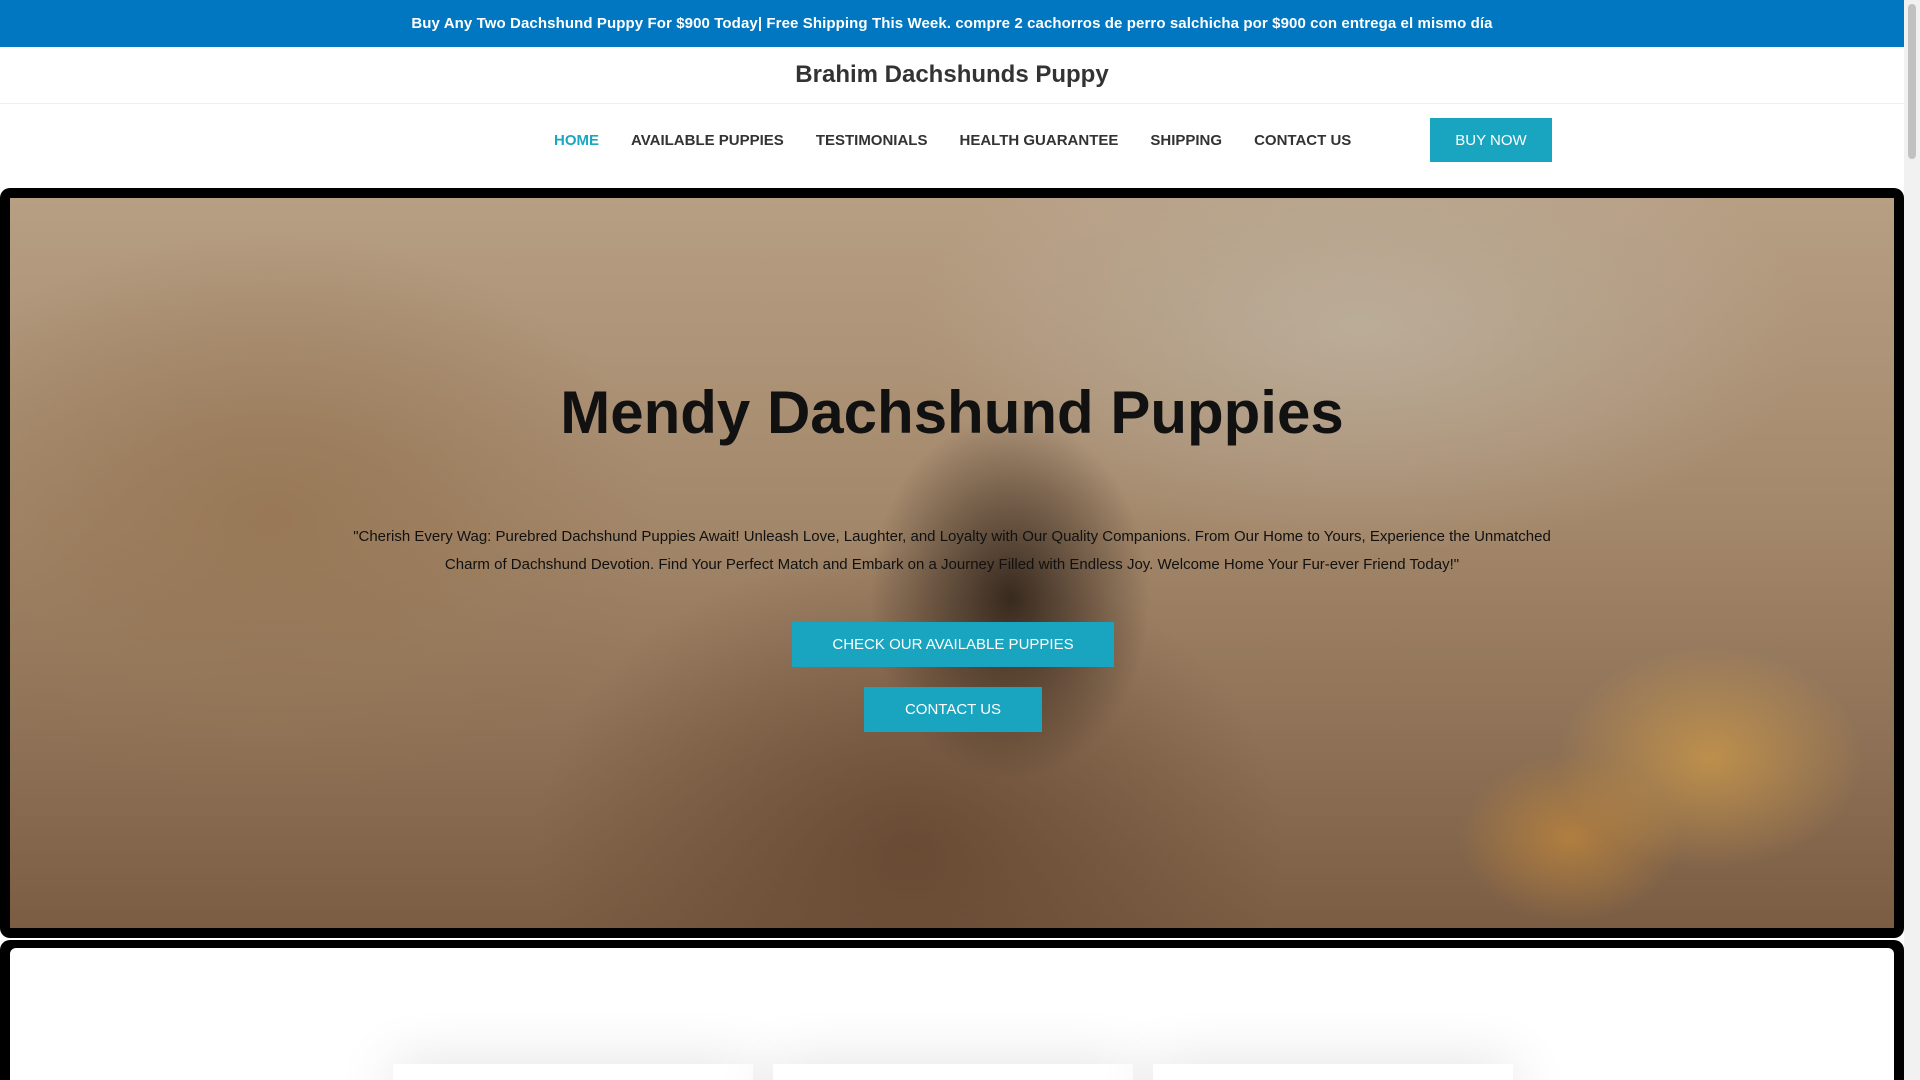  I want to click on page-scrollbar, so click(1912, 540).